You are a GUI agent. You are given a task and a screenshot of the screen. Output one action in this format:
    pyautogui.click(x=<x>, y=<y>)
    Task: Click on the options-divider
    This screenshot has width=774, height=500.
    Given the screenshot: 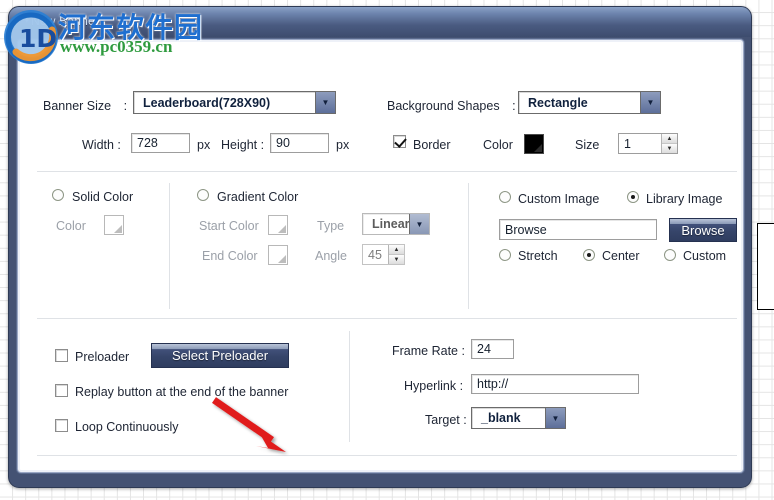 What is the action you would take?
    pyautogui.click(x=349, y=386)
    